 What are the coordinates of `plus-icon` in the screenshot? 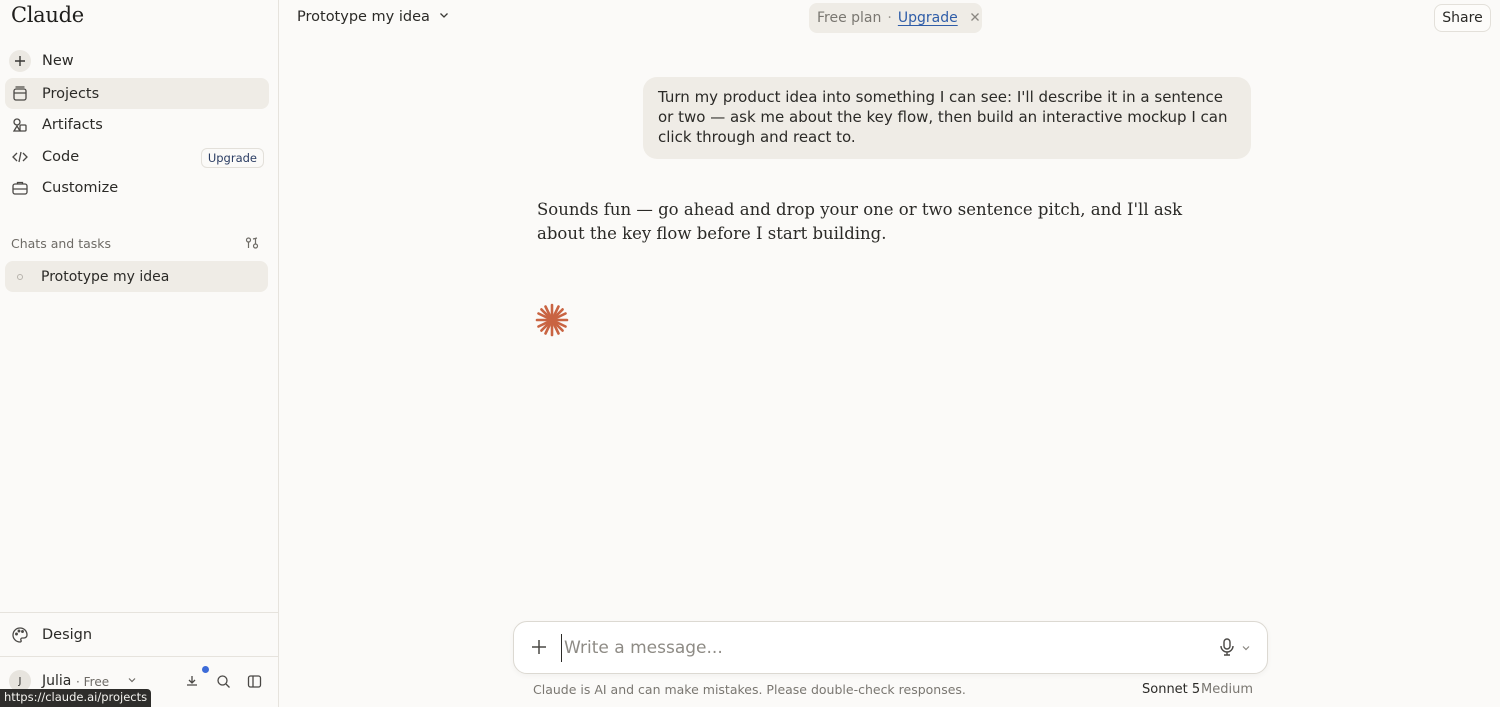 It's located at (20, 60).